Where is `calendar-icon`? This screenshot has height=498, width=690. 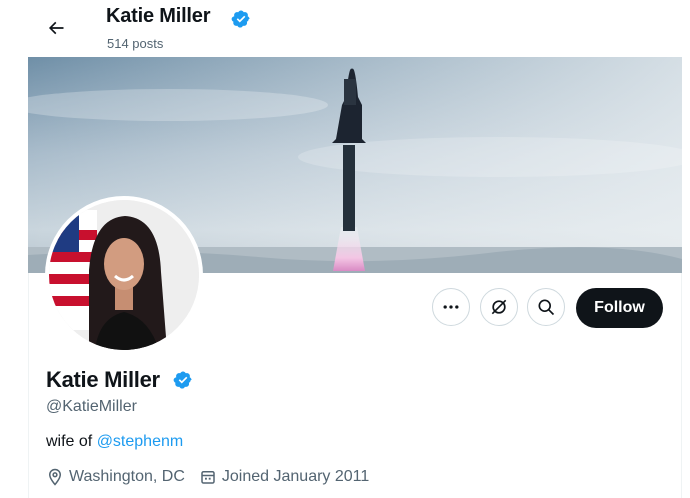 calendar-icon is located at coordinates (208, 477).